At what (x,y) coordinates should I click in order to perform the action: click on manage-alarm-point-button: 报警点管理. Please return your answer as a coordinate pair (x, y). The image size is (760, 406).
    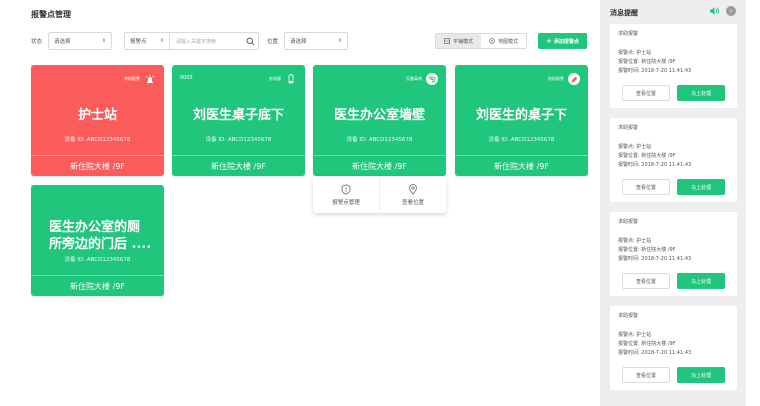
    Looking at the image, I should click on (346, 194).